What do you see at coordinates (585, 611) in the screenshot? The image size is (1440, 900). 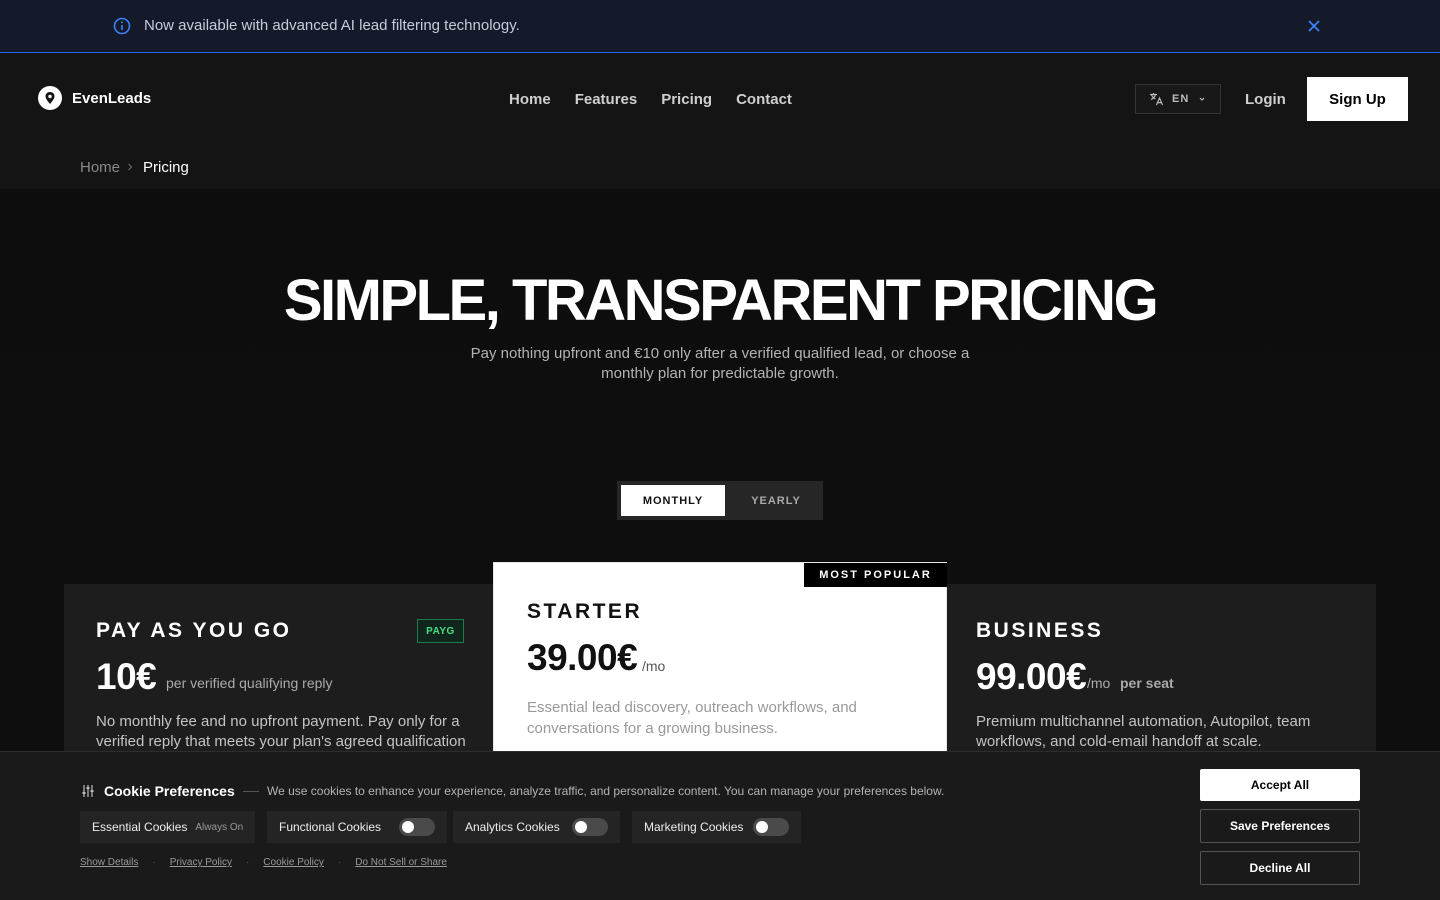 I see `plan-name: STARTER` at bounding box center [585, 611].